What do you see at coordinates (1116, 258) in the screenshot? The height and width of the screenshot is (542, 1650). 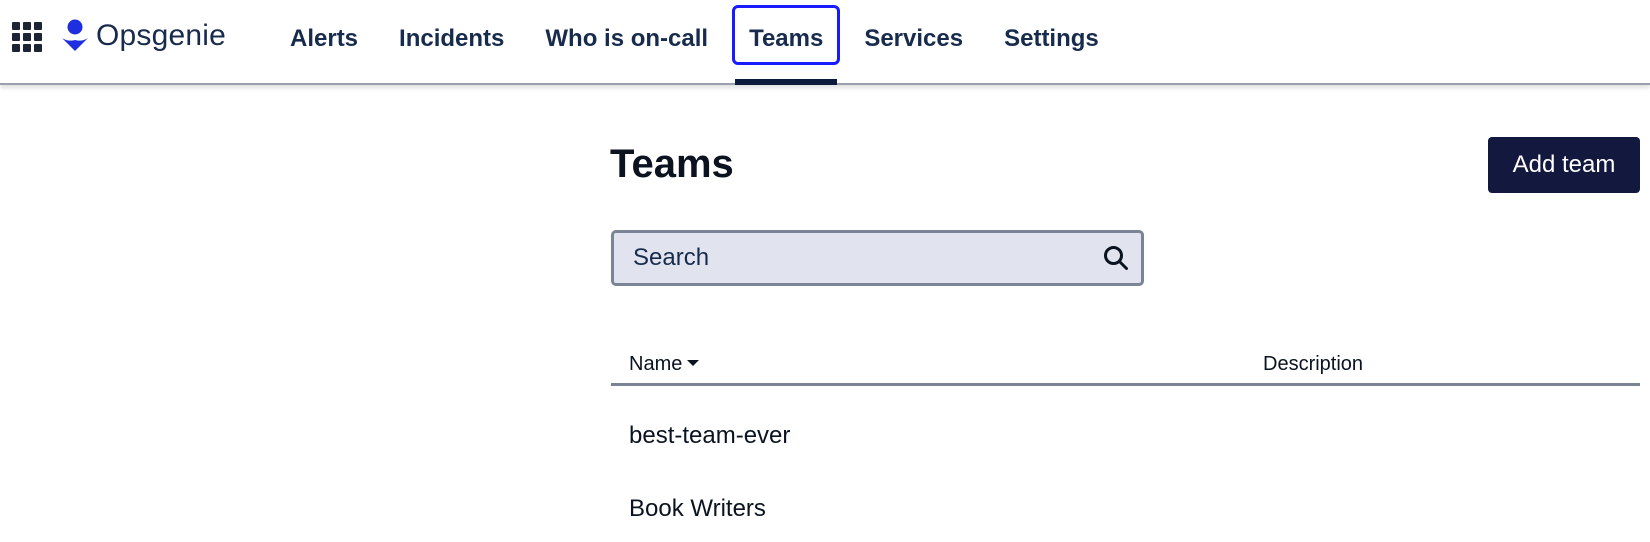 I see `search-icon` at bounding box center [1116, 258].